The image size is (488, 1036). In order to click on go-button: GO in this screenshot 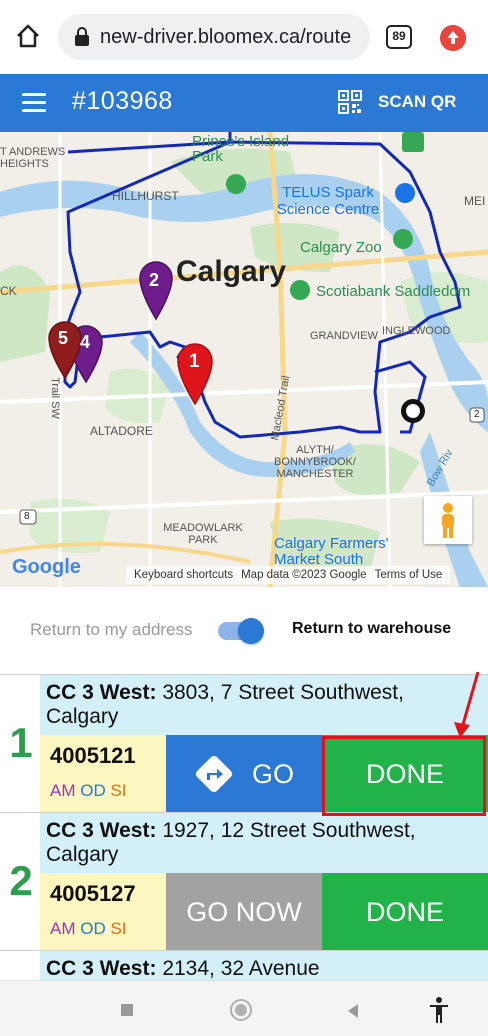, I will do `click(244, 774)`.